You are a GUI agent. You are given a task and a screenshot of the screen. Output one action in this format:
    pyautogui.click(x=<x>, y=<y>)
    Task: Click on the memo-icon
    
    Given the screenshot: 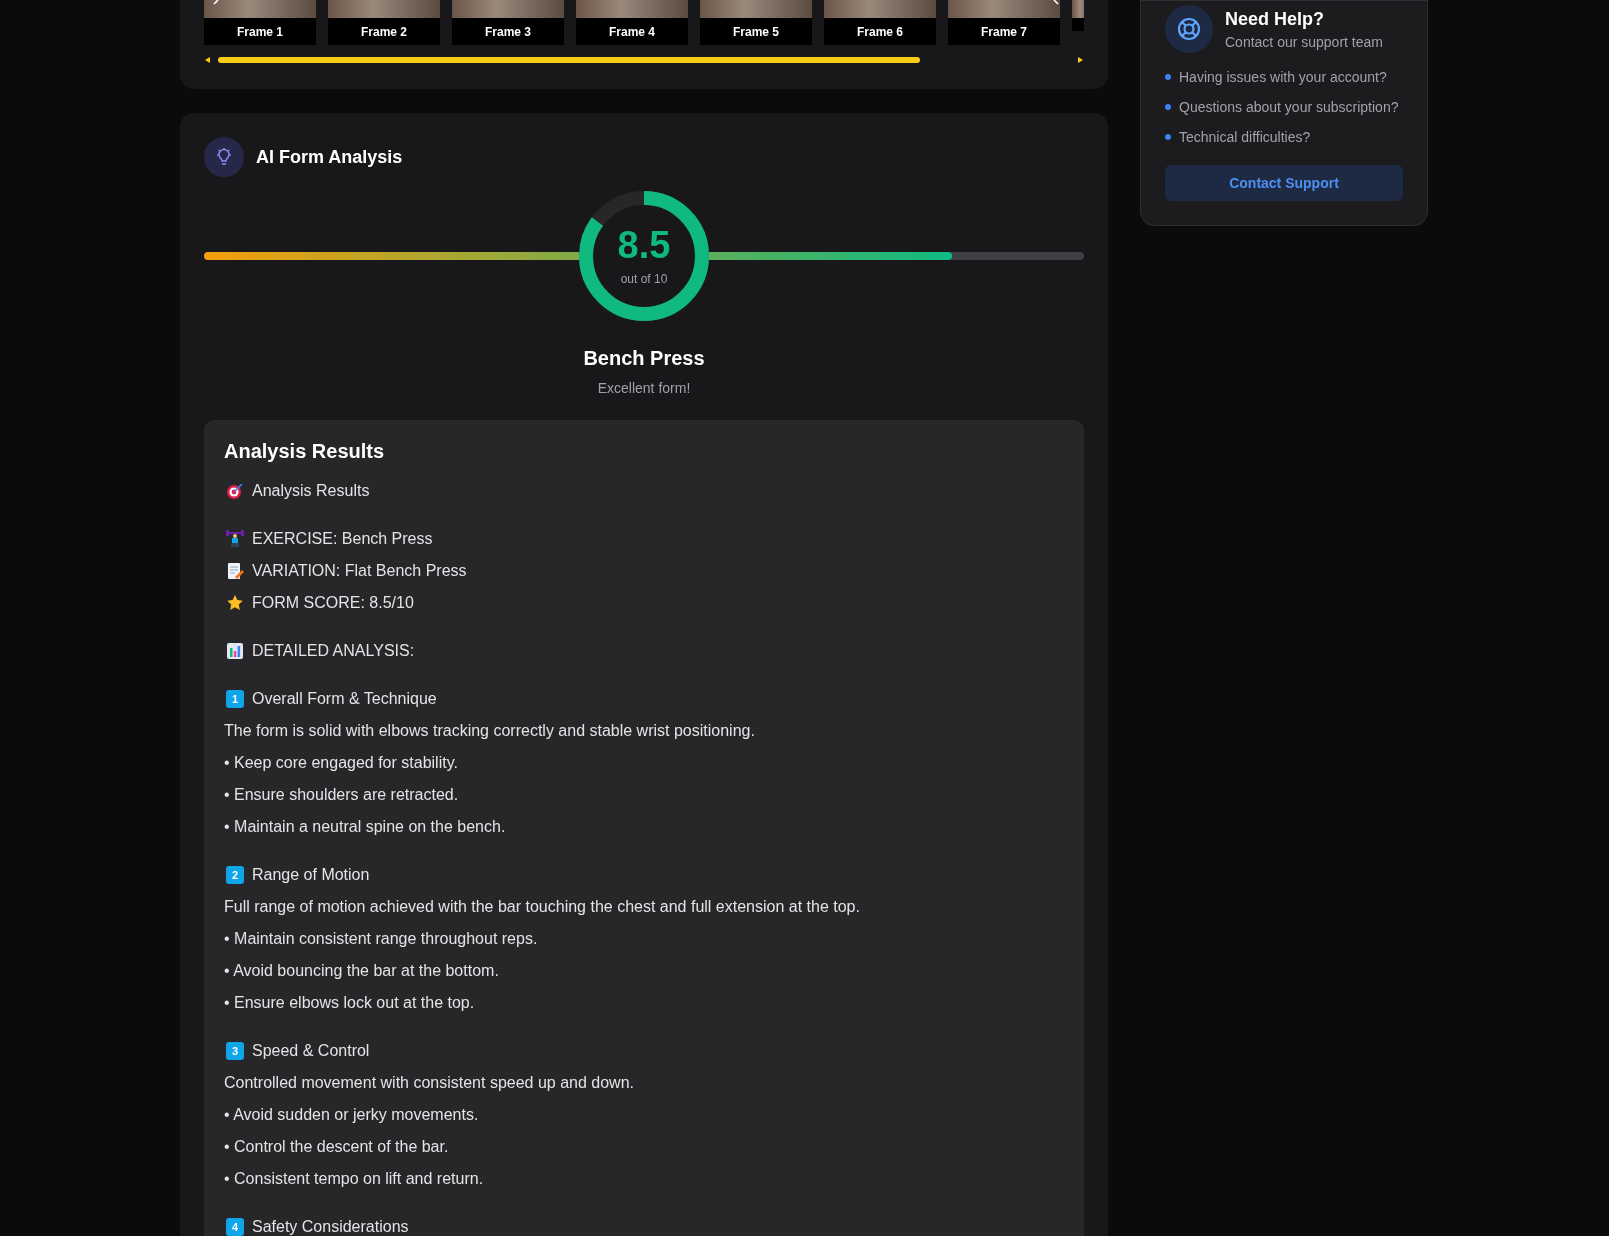 What is the action you would take?
    pyautogui.click(x=235, y=571)
    